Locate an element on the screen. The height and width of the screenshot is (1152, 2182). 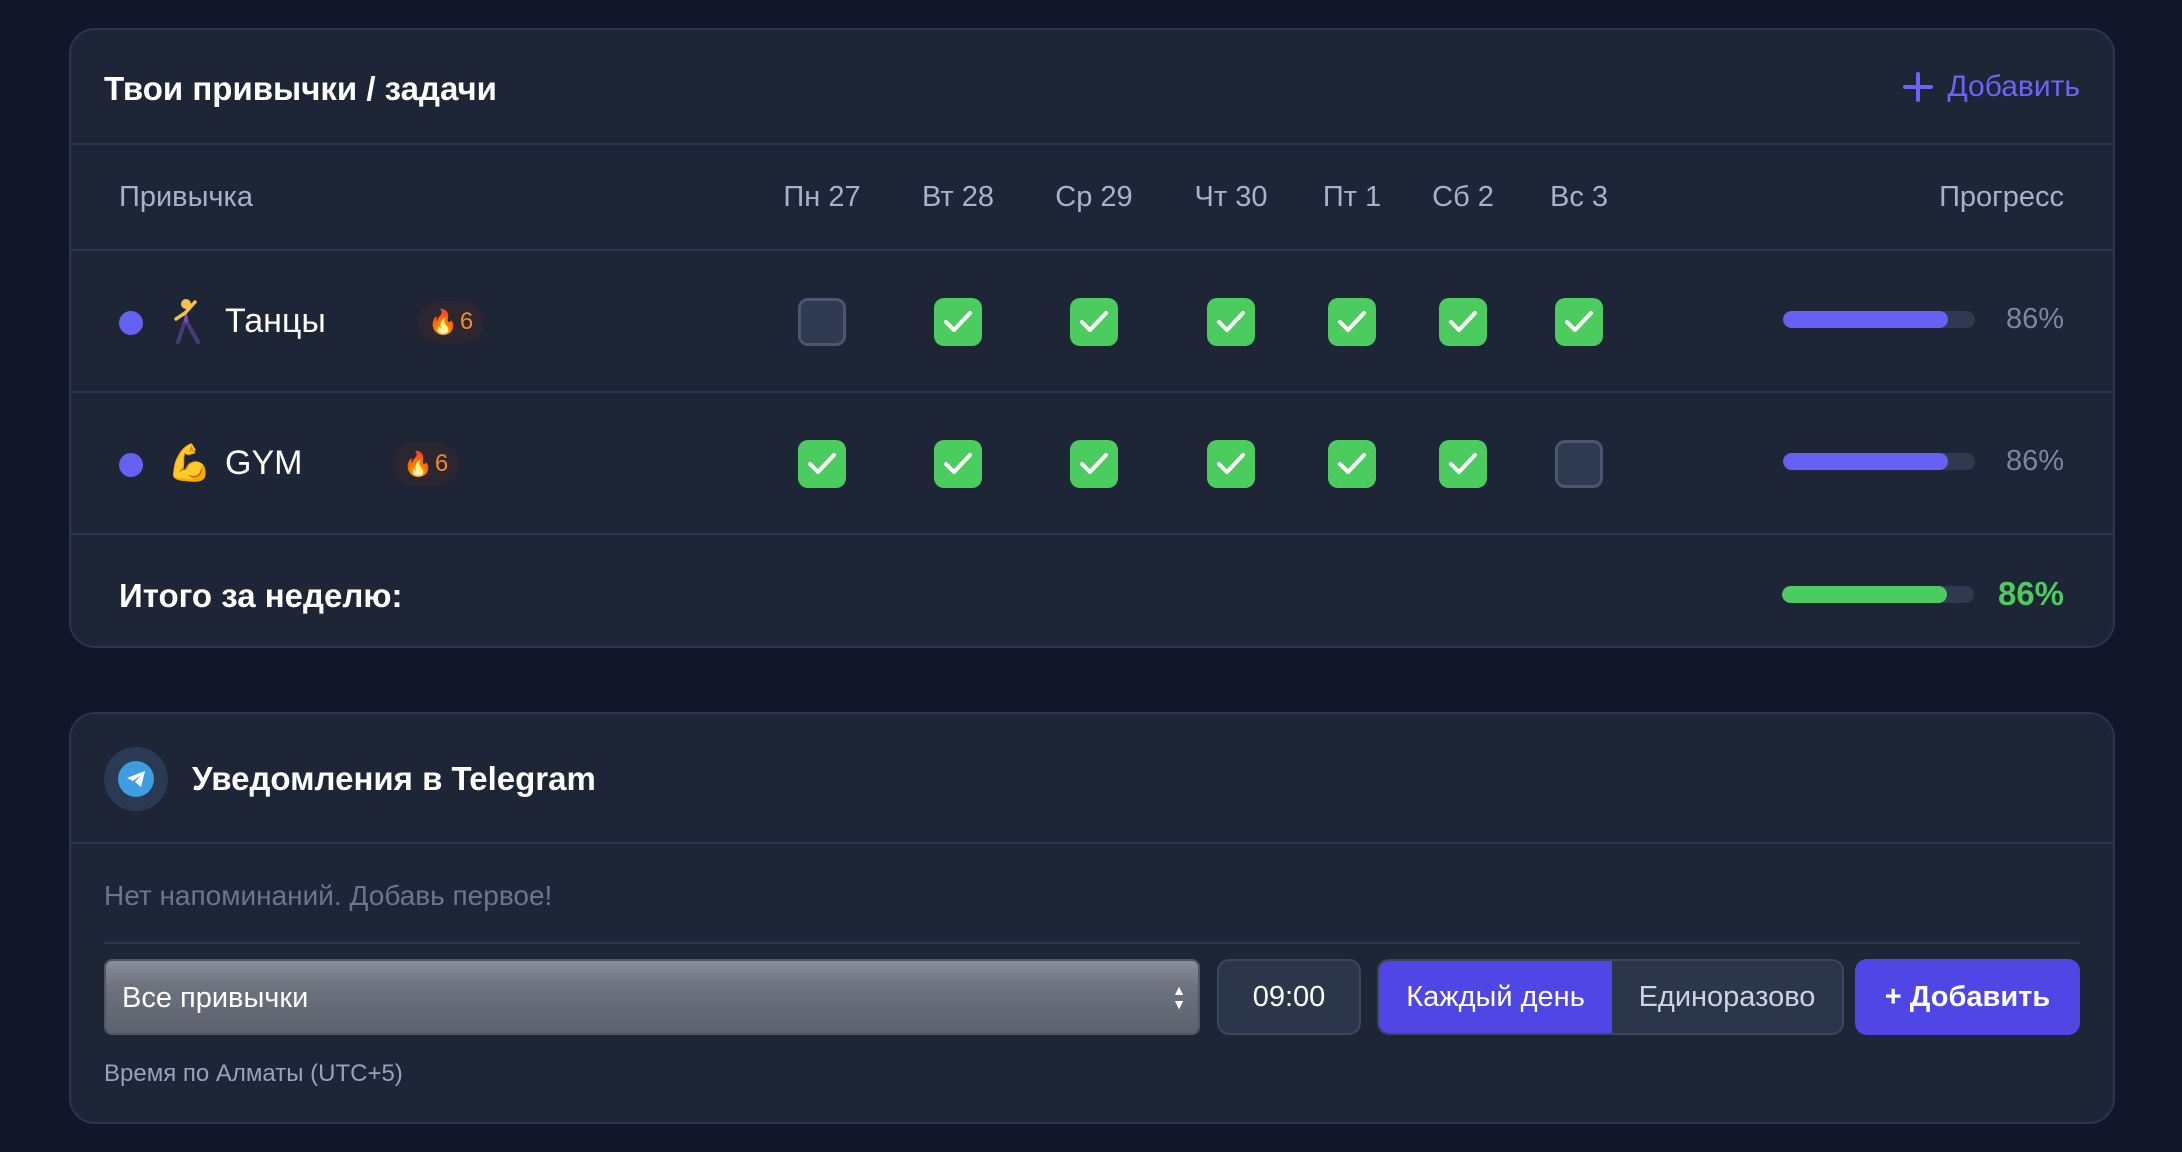
column-header-day: Чт 30 is located at coordinates (1231, 197).